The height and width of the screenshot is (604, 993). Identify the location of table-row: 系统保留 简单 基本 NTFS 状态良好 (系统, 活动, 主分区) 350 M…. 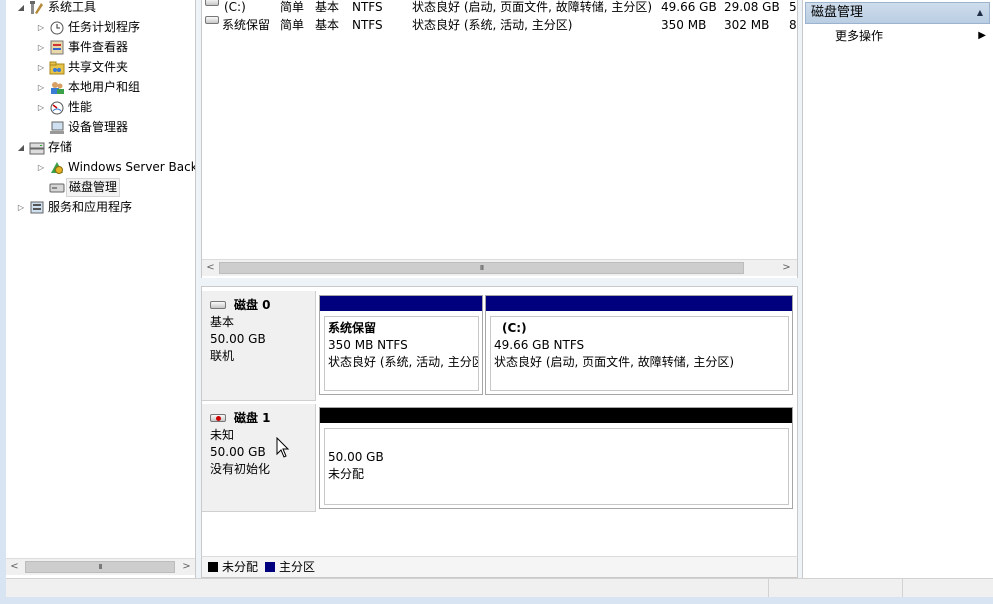
(499, 25).